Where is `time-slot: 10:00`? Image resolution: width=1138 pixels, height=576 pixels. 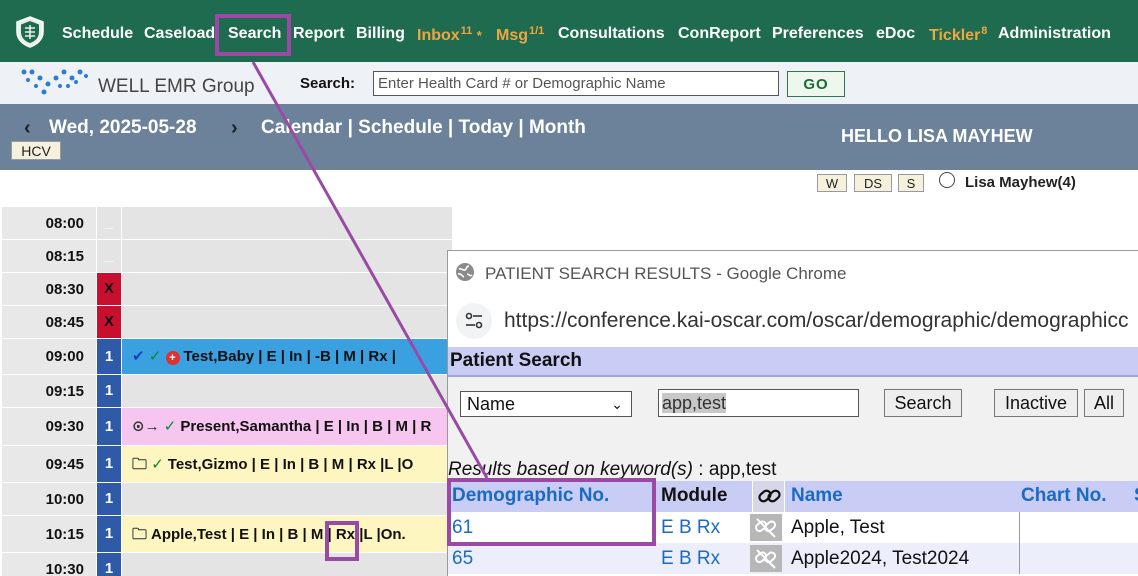
time-slot: 10:00 is located at coordinates (49, 499).